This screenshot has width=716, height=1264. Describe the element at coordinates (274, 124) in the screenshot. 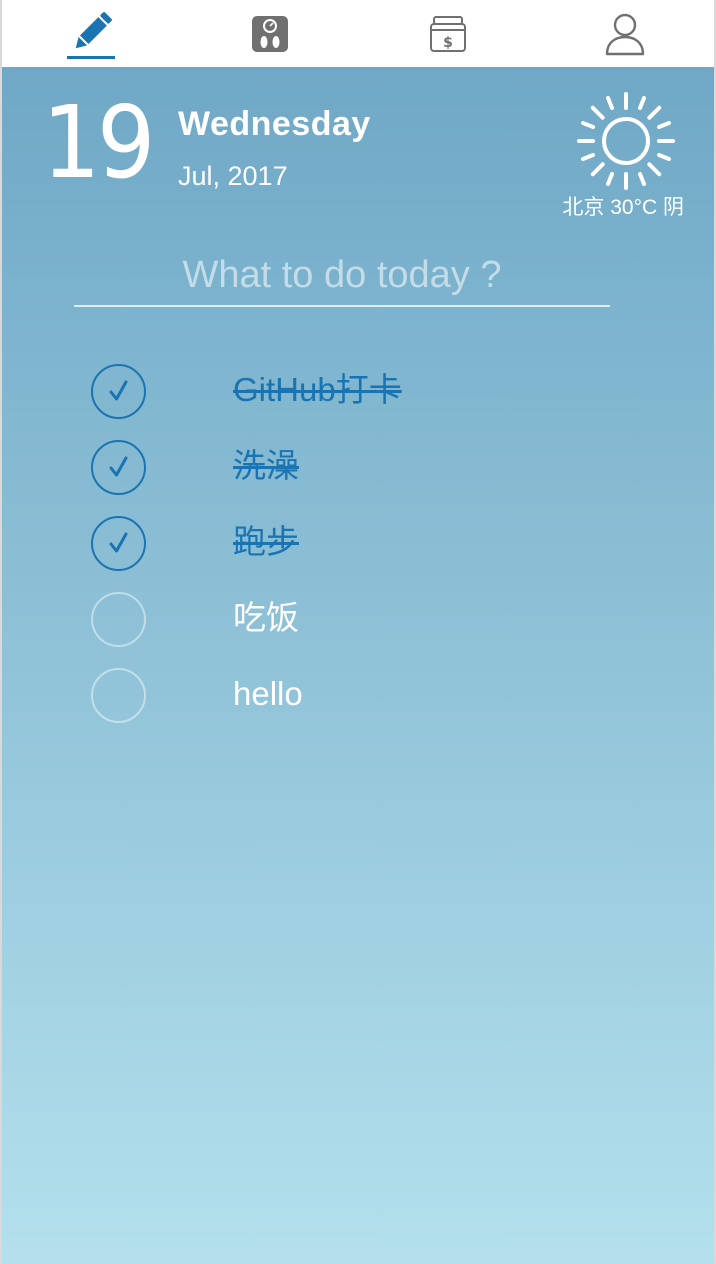

I see `weekday-label: Wednesday` at that location.